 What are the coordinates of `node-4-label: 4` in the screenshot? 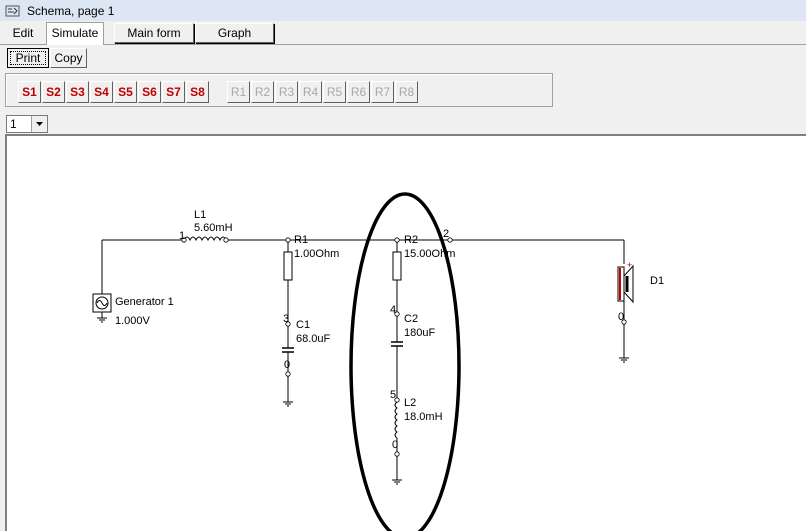 It's located at (393, 310).